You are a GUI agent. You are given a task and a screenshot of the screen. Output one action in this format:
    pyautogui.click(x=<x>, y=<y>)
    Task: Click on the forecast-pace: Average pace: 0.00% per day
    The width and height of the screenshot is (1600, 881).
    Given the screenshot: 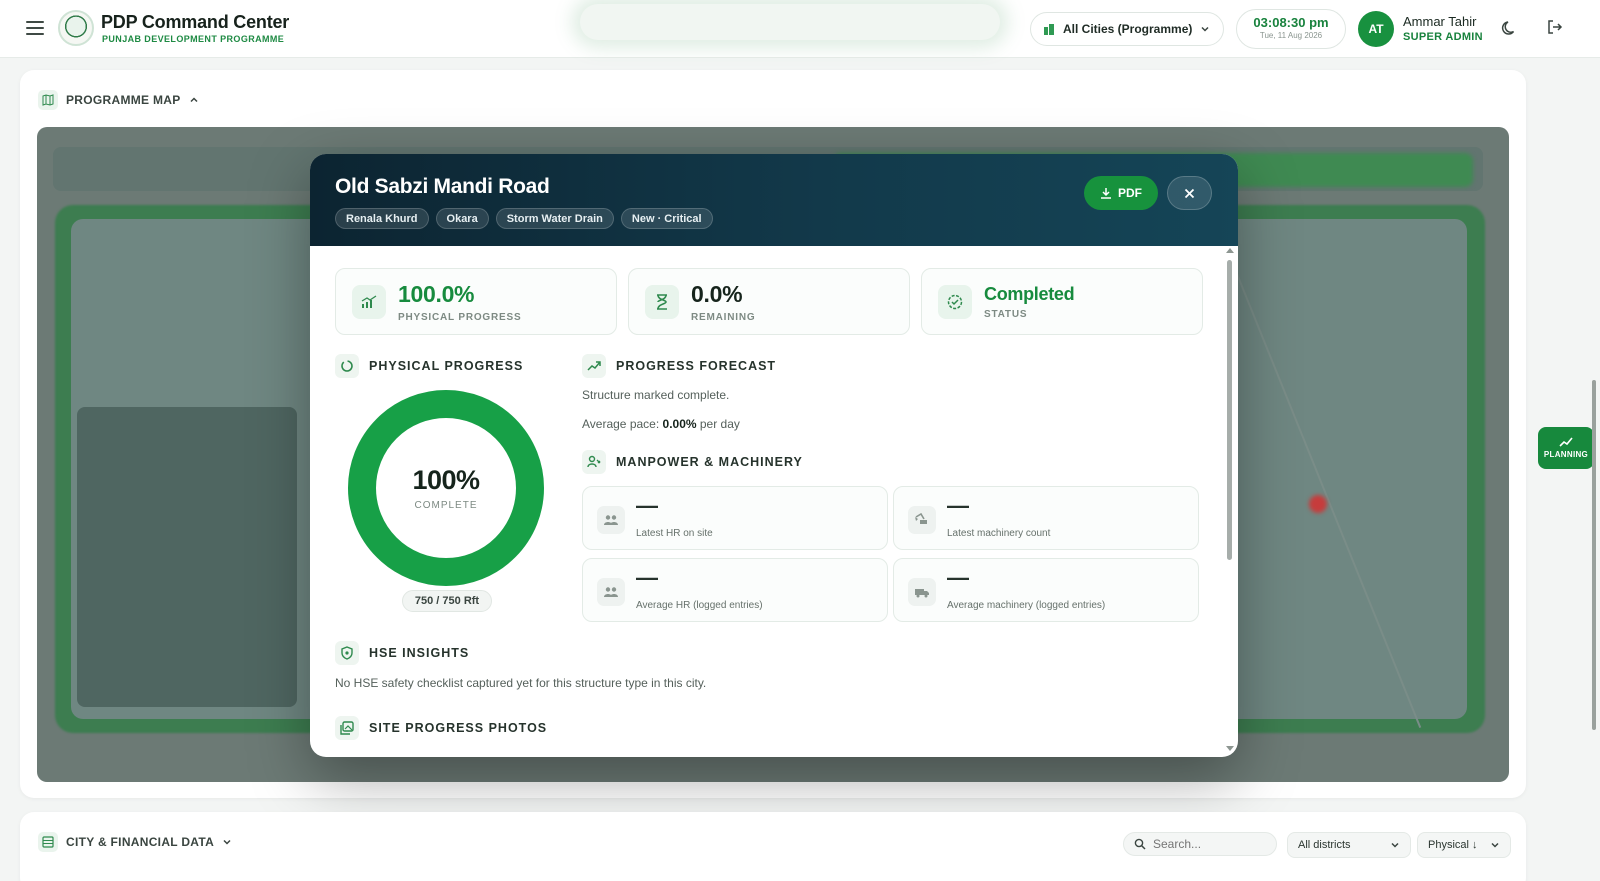 What is the action you would take?
    pyautogui.click(x=661, y=424)
    